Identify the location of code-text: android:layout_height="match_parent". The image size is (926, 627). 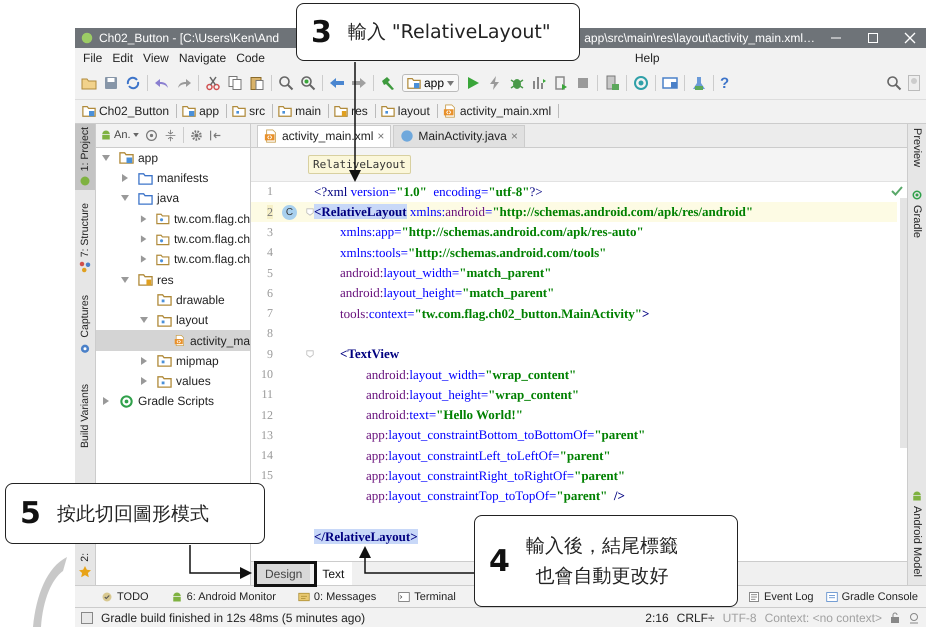
(447, 293).